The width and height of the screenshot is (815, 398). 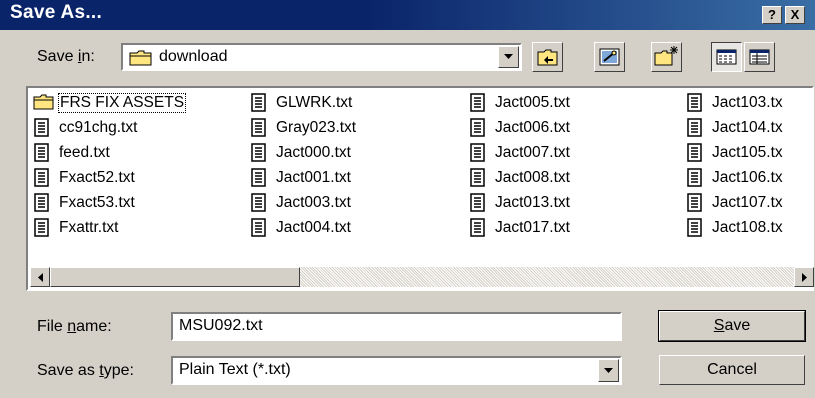 I want to click on cancel-button: Cancel, so click(x=732, y=370).